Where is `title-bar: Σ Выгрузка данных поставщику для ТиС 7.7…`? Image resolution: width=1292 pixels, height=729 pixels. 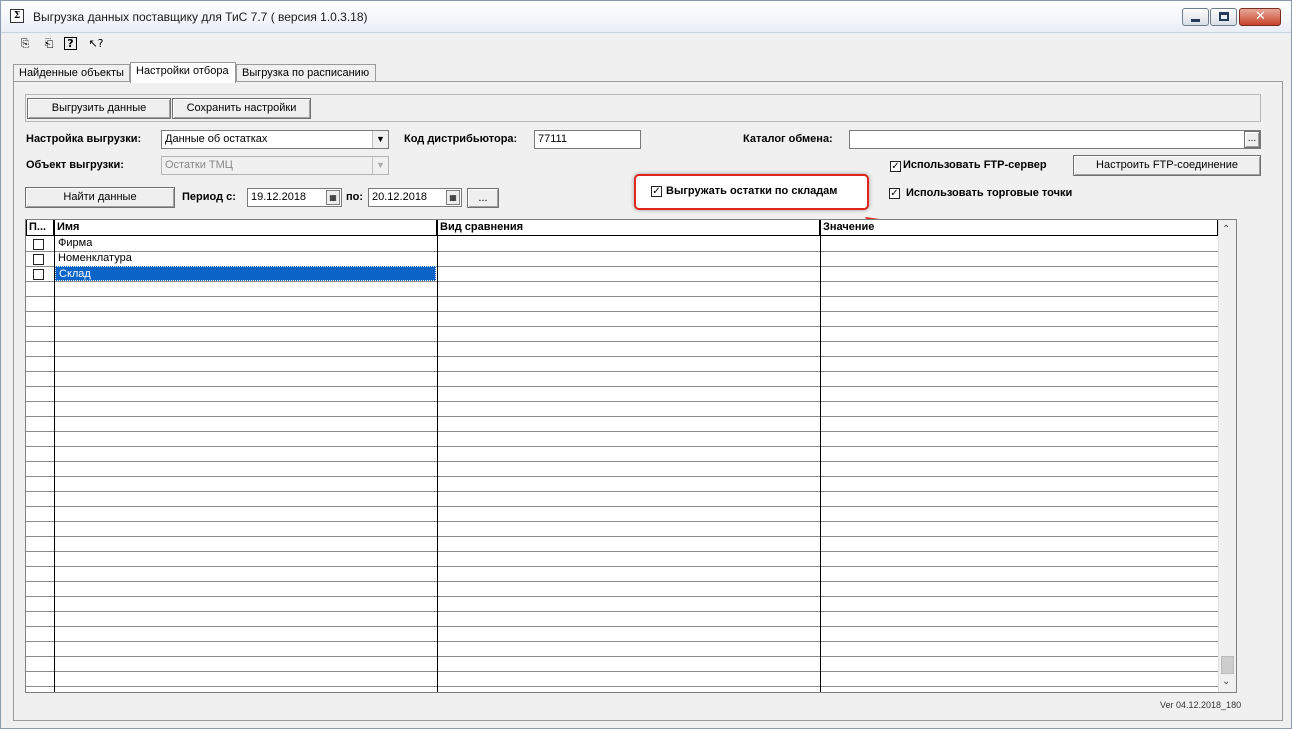
title-bar: Σ Выгрузка данных поставщику для ТиС 7.7… is located at coordinates (646, 17).